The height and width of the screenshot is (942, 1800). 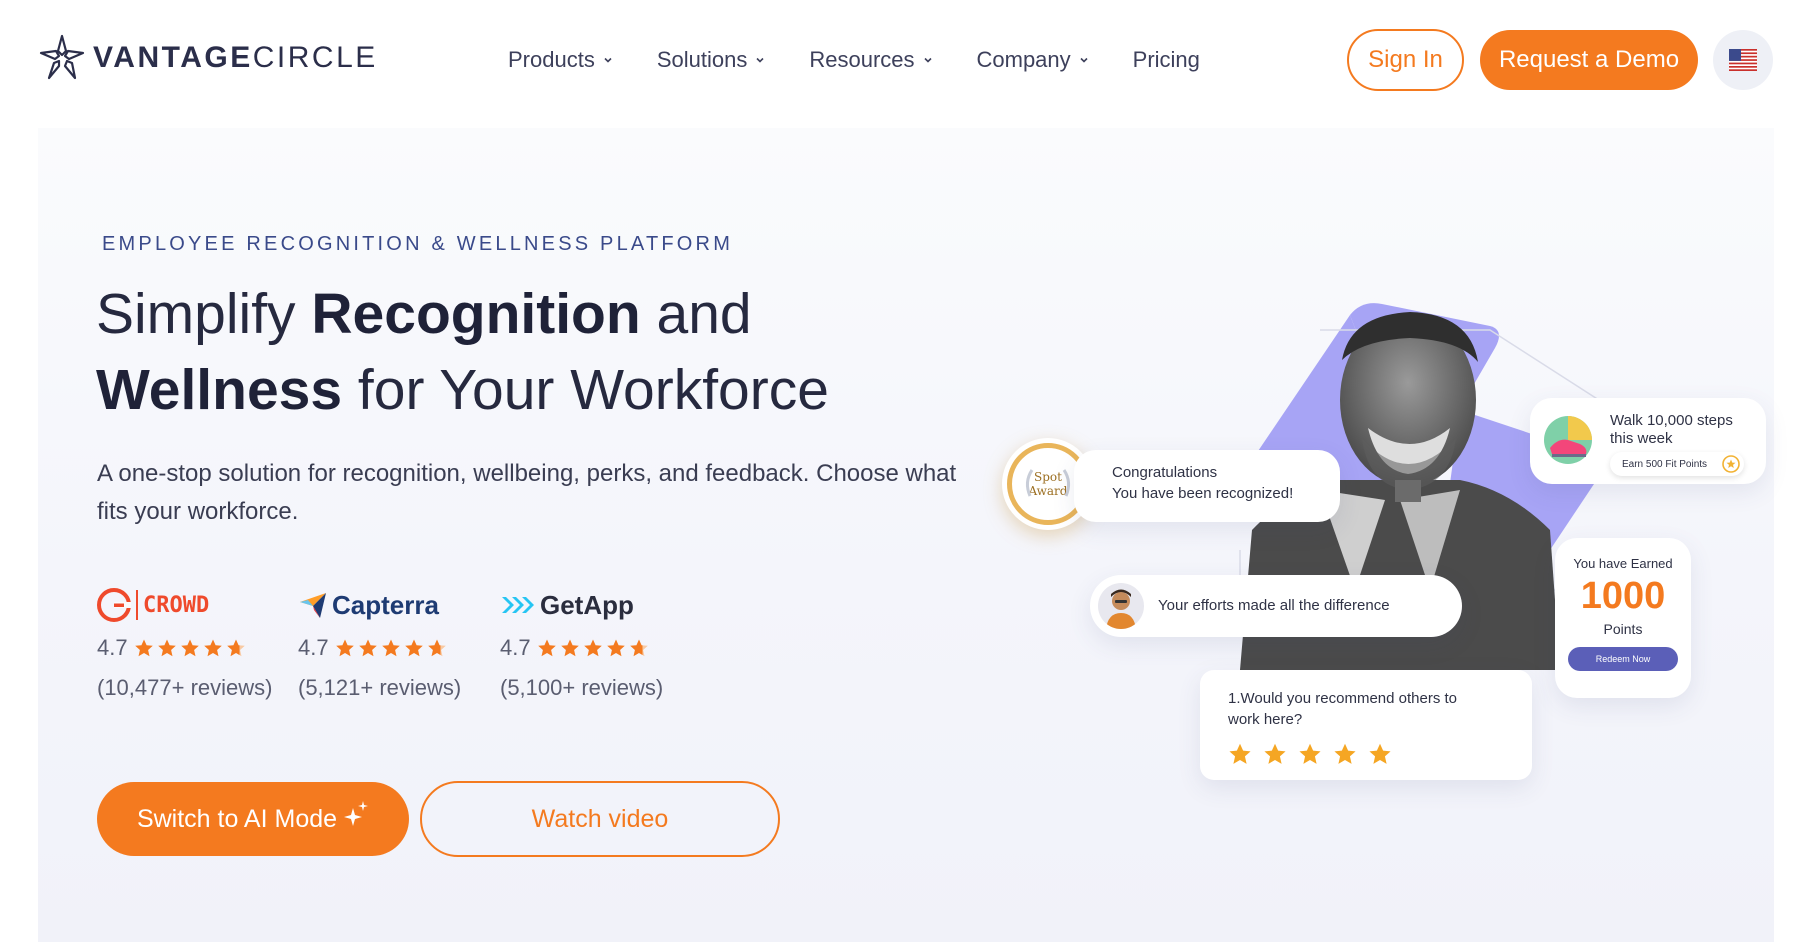 What do you see at coordinates (1203, 493) in the screenshot?
I see `congrats-subtitle: You have been recognized!` at bounding box center [1203, 493].